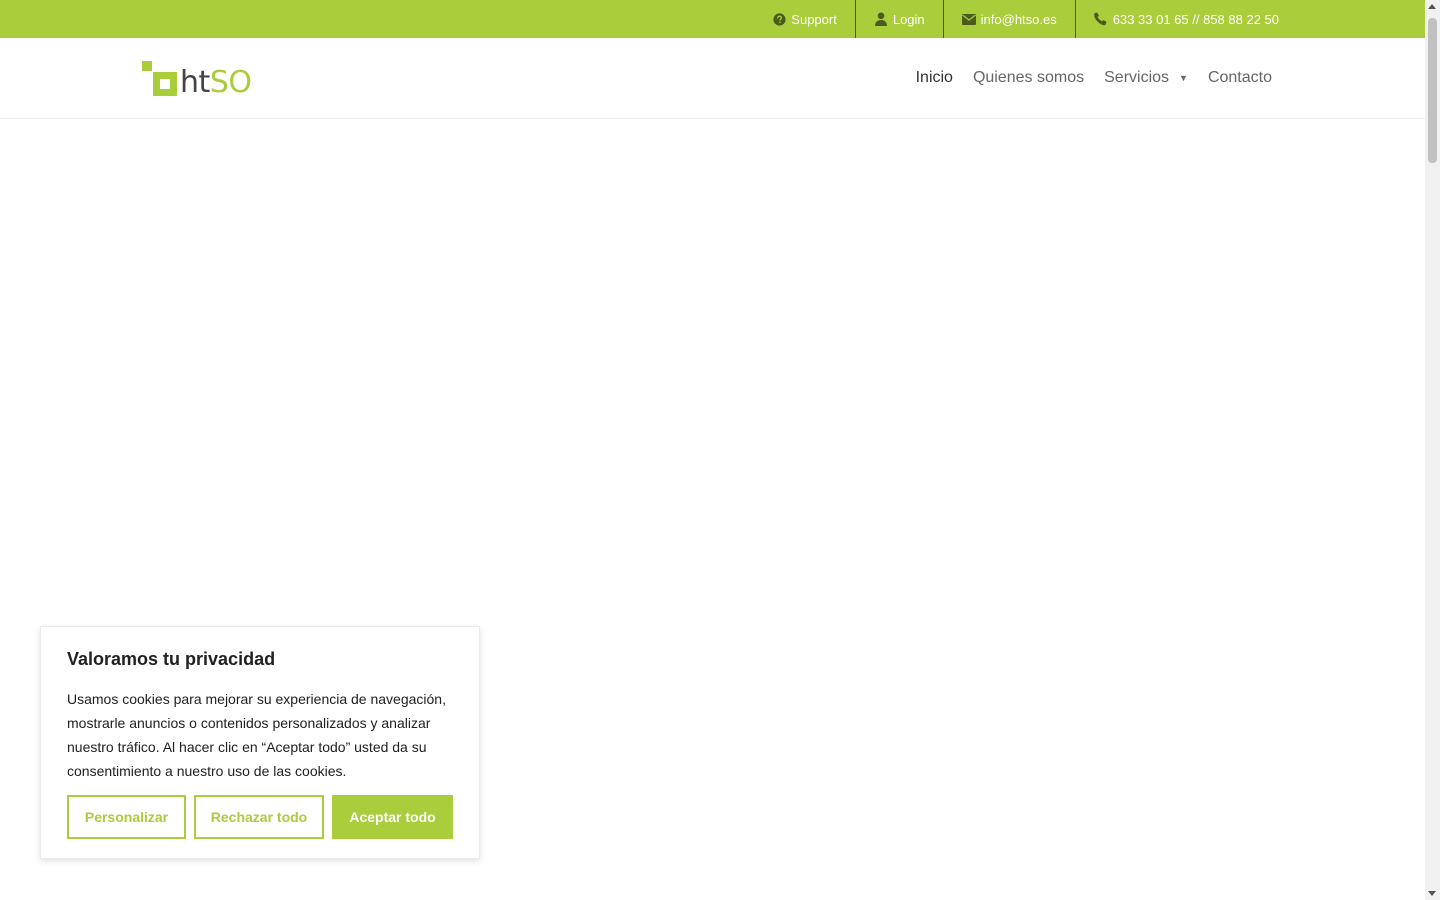 The width and height of the screenshot is (1440, 900). I want to click on phone-label: 633 33 01 65 // 858 88 22 50, so click(1195, 19).